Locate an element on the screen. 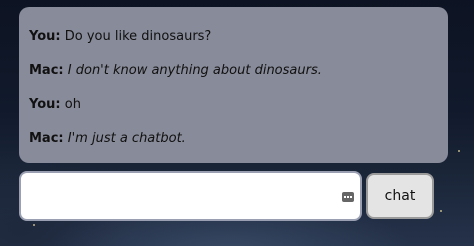 Image resolution: width=474 pixels, height=246 pixels. message-text: I'm just a chatbot. is located at coordinates (126, 138).